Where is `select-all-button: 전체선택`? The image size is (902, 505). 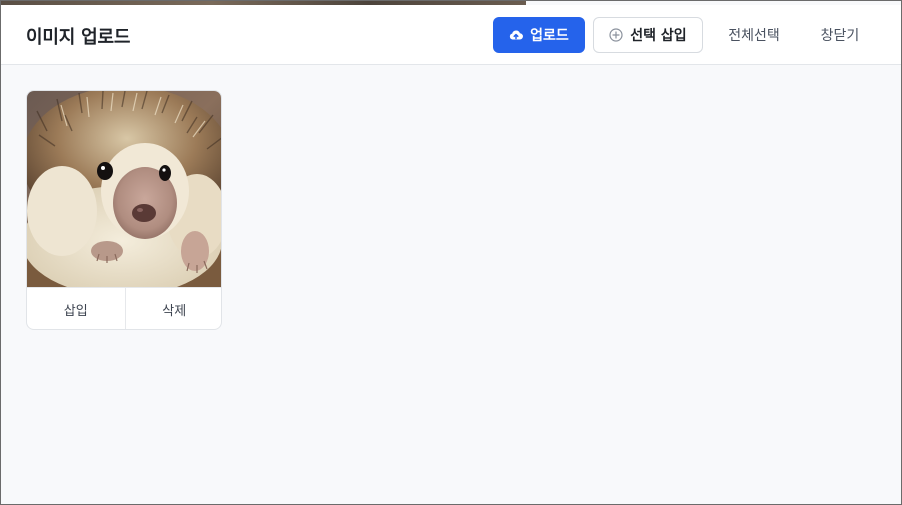 select-all-button: 전체선택 is located at coordinates (754, 35).